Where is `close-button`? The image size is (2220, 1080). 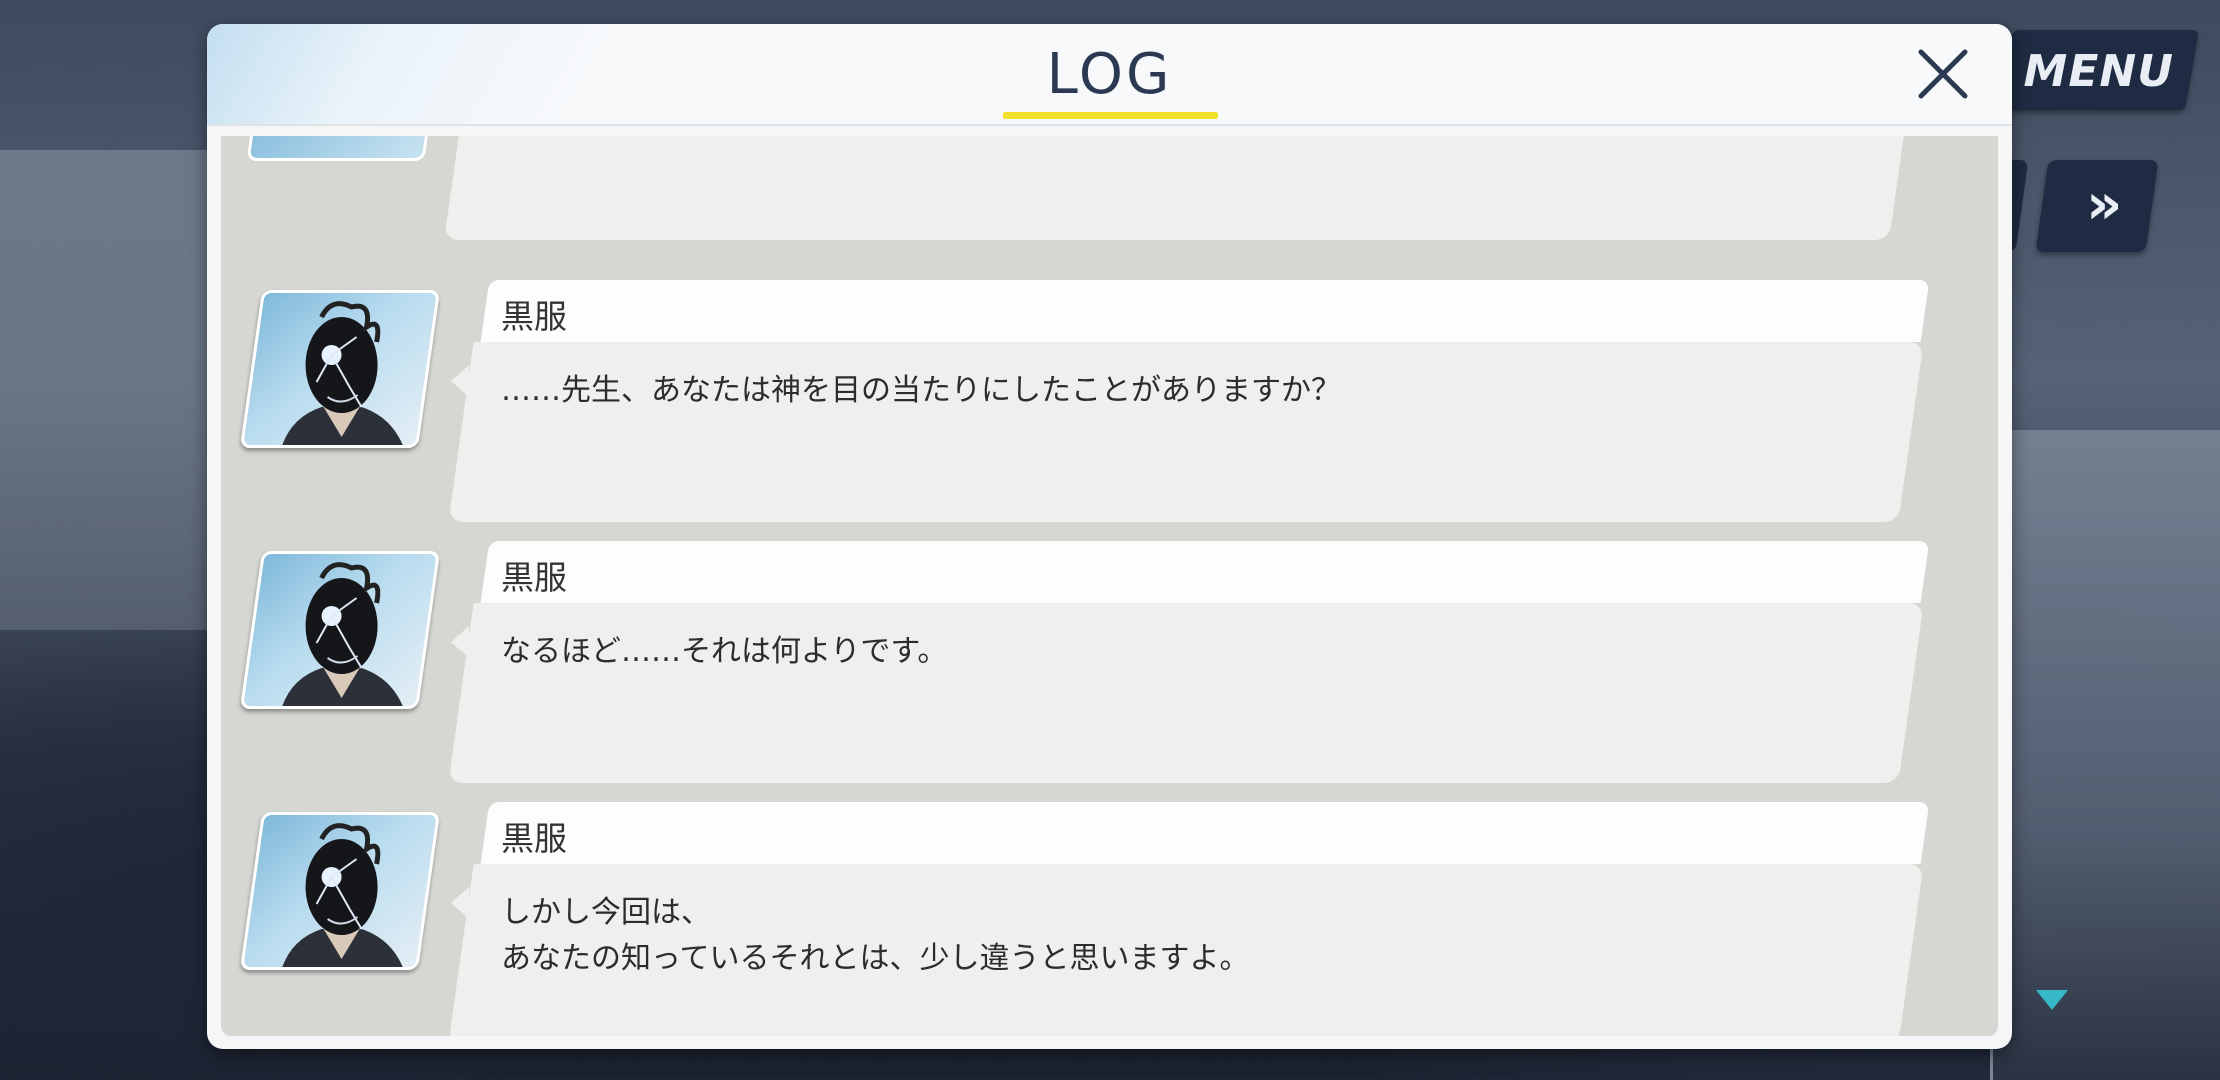
close-button is located at coordinates (1943, 74).